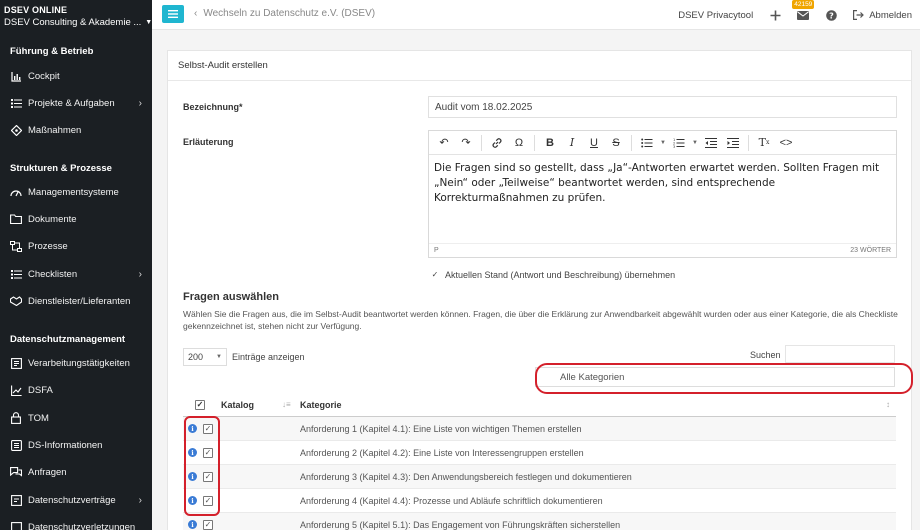 The image size is (920, 530). What do you see at coordinates (173, 14) in the screenshot?
I see `menu-toggle-button` at bounding box center [173, 14].